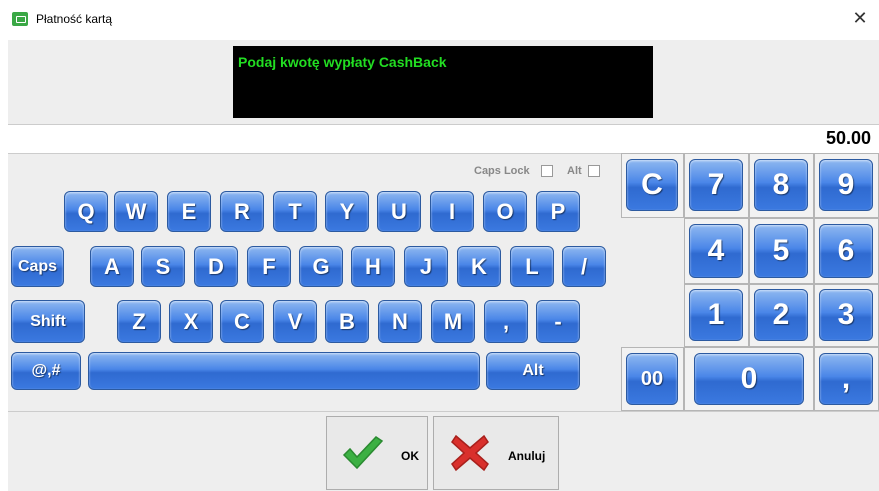 This screenshot has height=491, width=879. I want to click on key-l: L, so click(532, 266).